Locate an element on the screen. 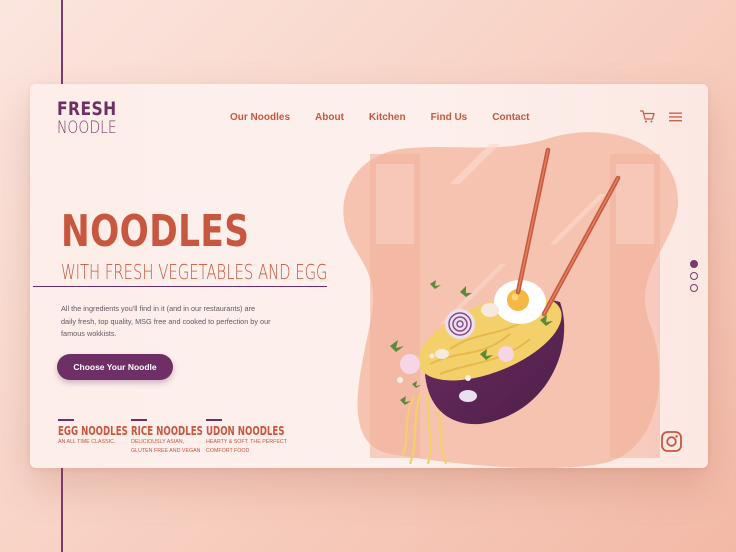 This screenshot has height=552, width=736. category-egg-noodles: EGG NOODLES AN ALL TIME CLASSIC. is located at coordinates (94, 437).